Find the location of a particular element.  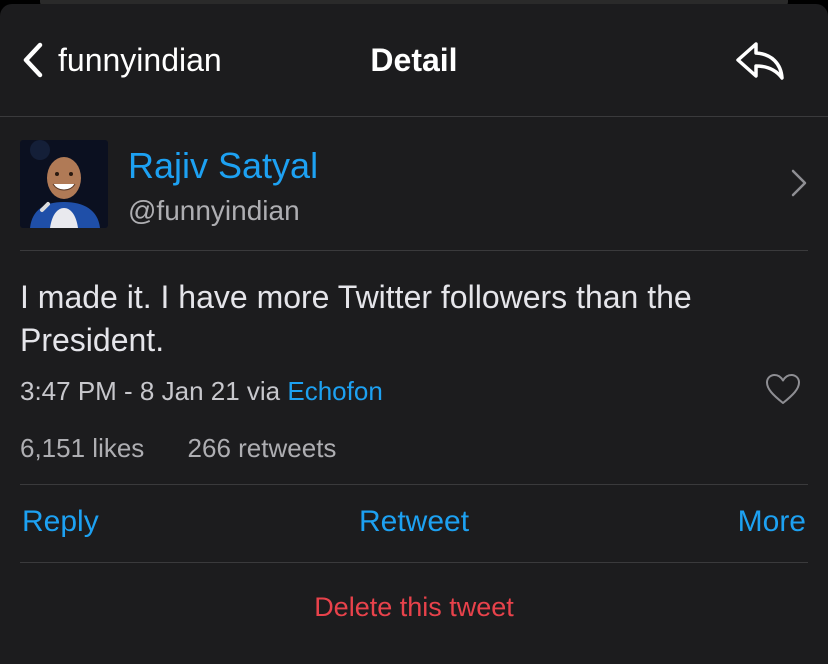

action-bar: Reply Retweet More is located at coordinates (414, 524).